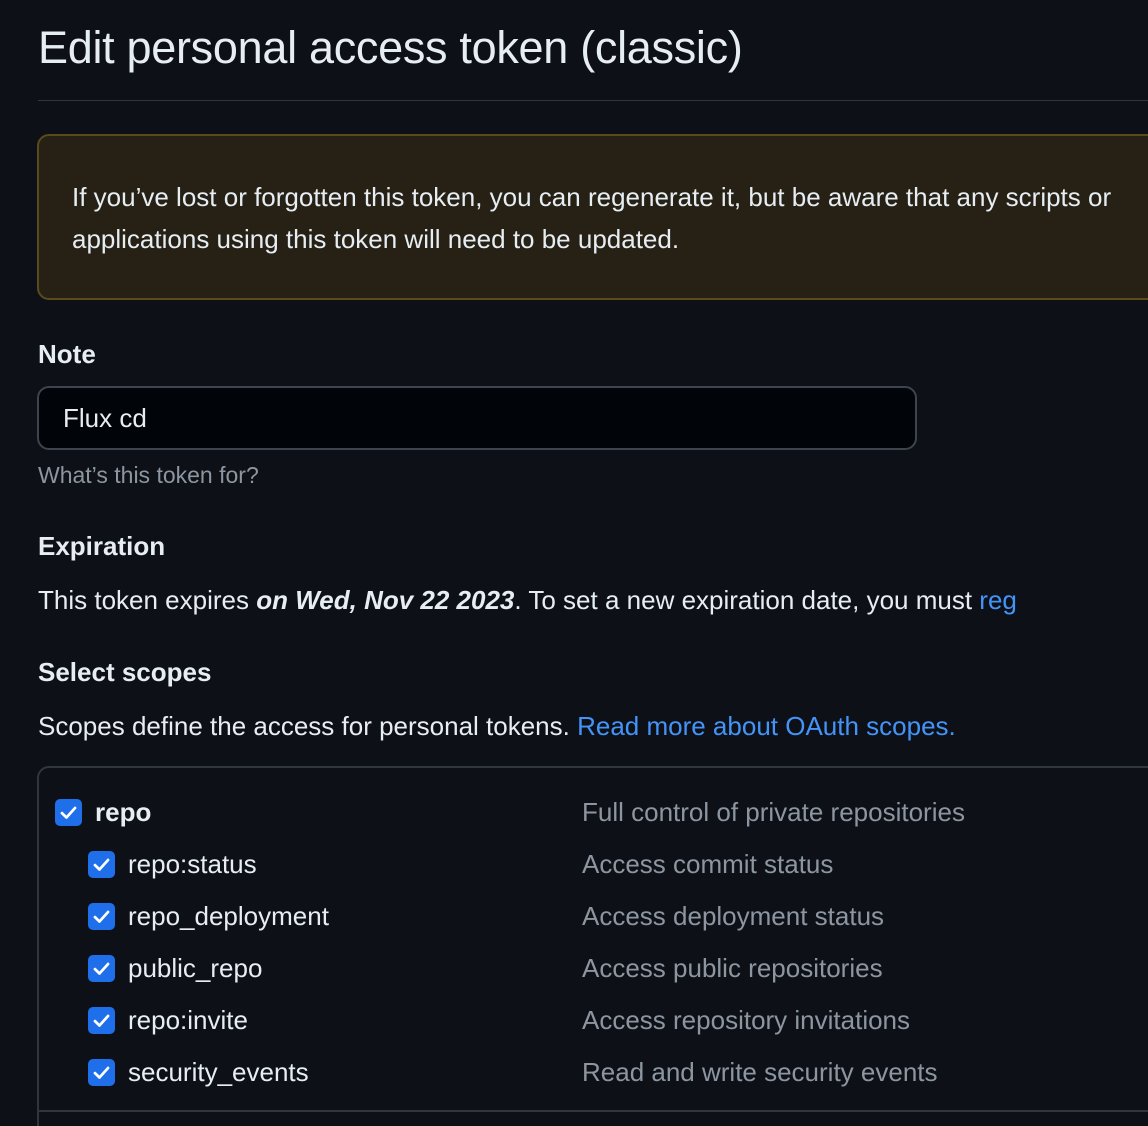 The width and height of the screenshot is (1148, 1126). I want to click on scope-checkbox-repo-invite, so click(101, 1020).